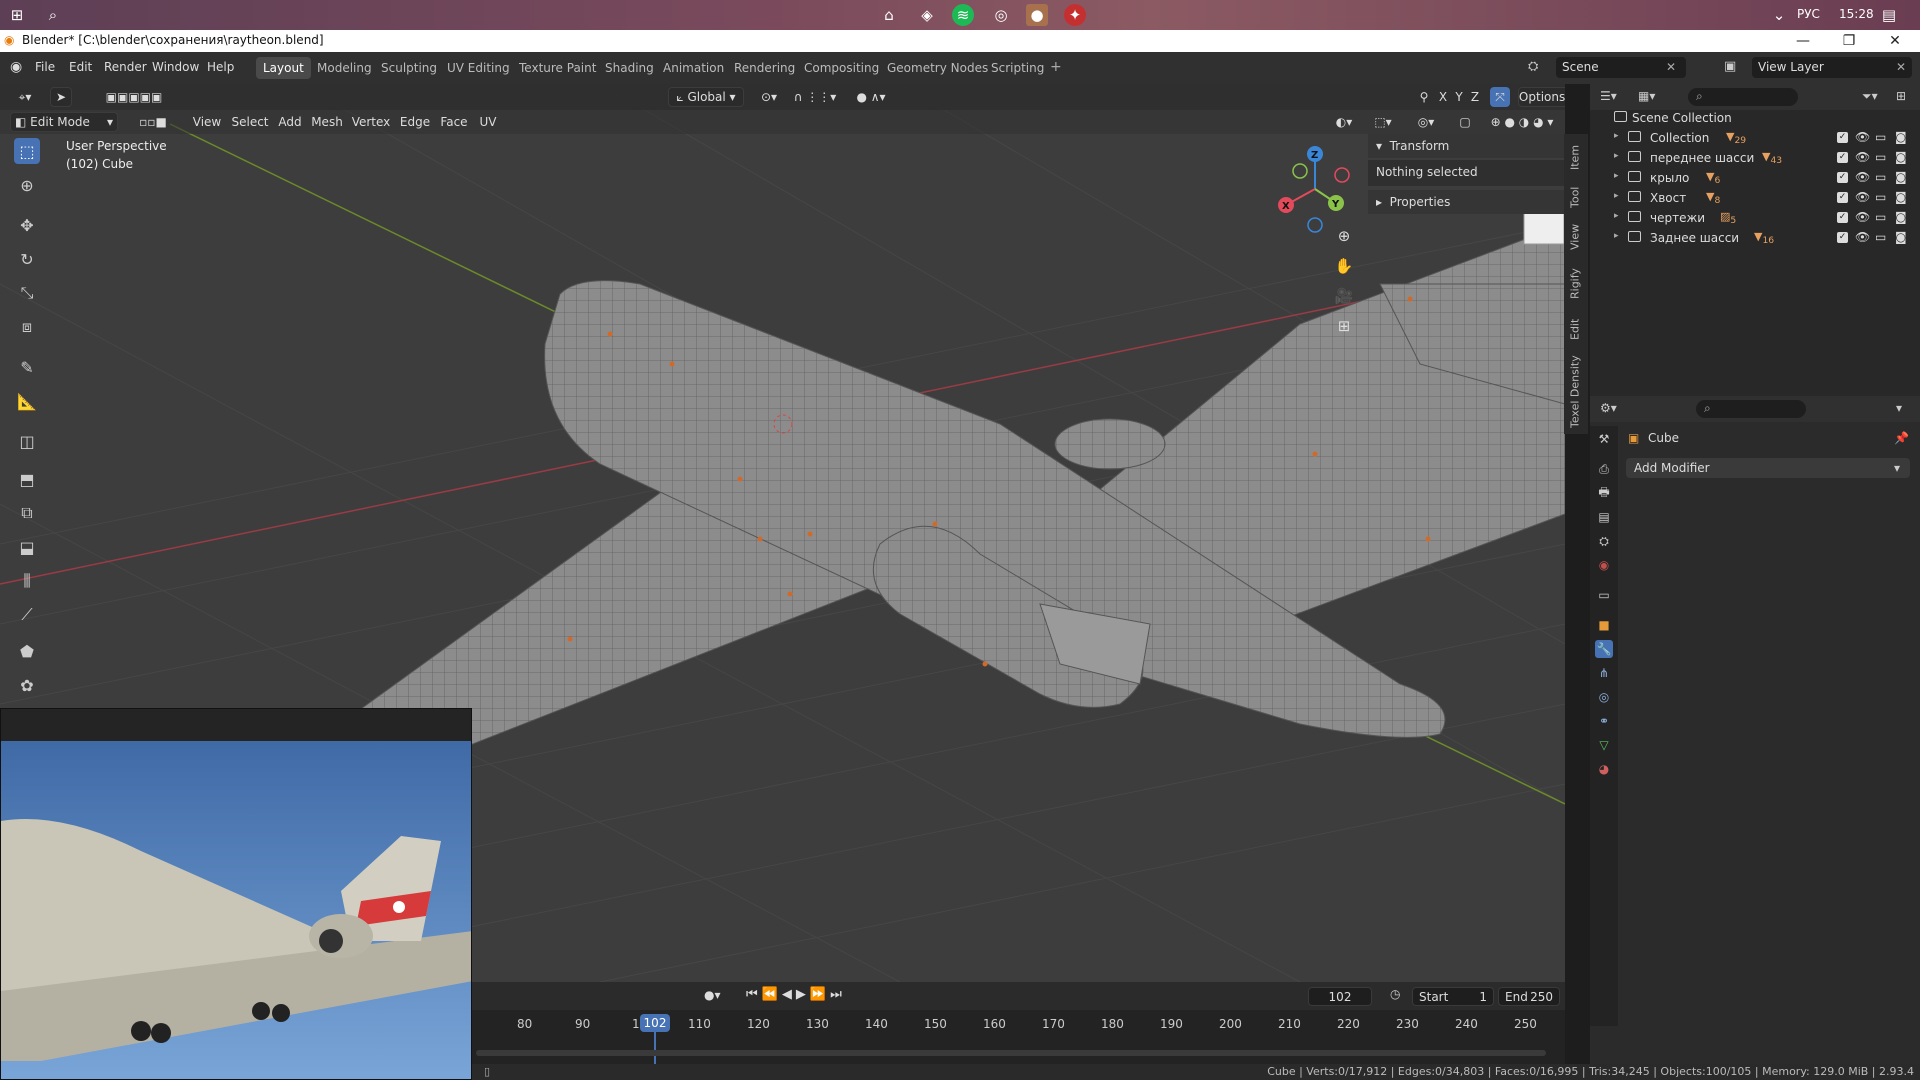 This screenshot has width=1920, height=1080. I want to click on new-collection-icon: ⊞, so click(1901, 96).